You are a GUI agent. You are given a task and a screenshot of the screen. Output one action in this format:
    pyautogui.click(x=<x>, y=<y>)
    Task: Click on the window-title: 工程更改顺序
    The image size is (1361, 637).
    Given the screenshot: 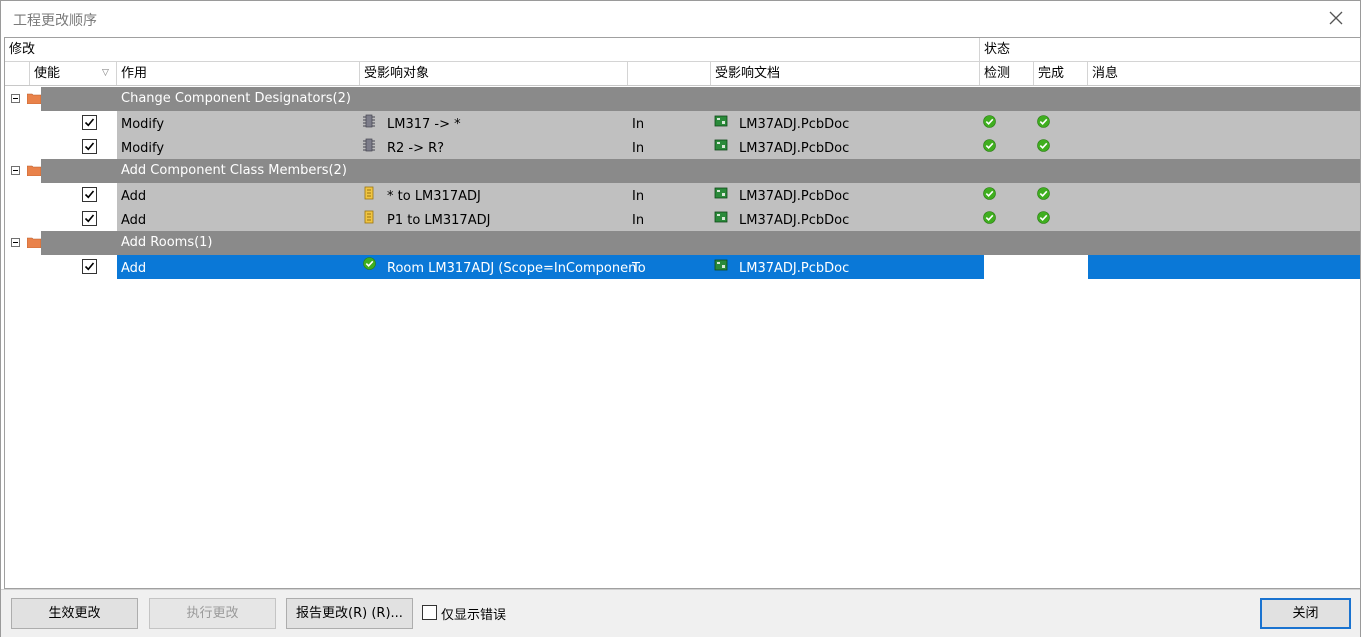 What is the action you would take?
    pyautogui.click(x=55, y=21)
    